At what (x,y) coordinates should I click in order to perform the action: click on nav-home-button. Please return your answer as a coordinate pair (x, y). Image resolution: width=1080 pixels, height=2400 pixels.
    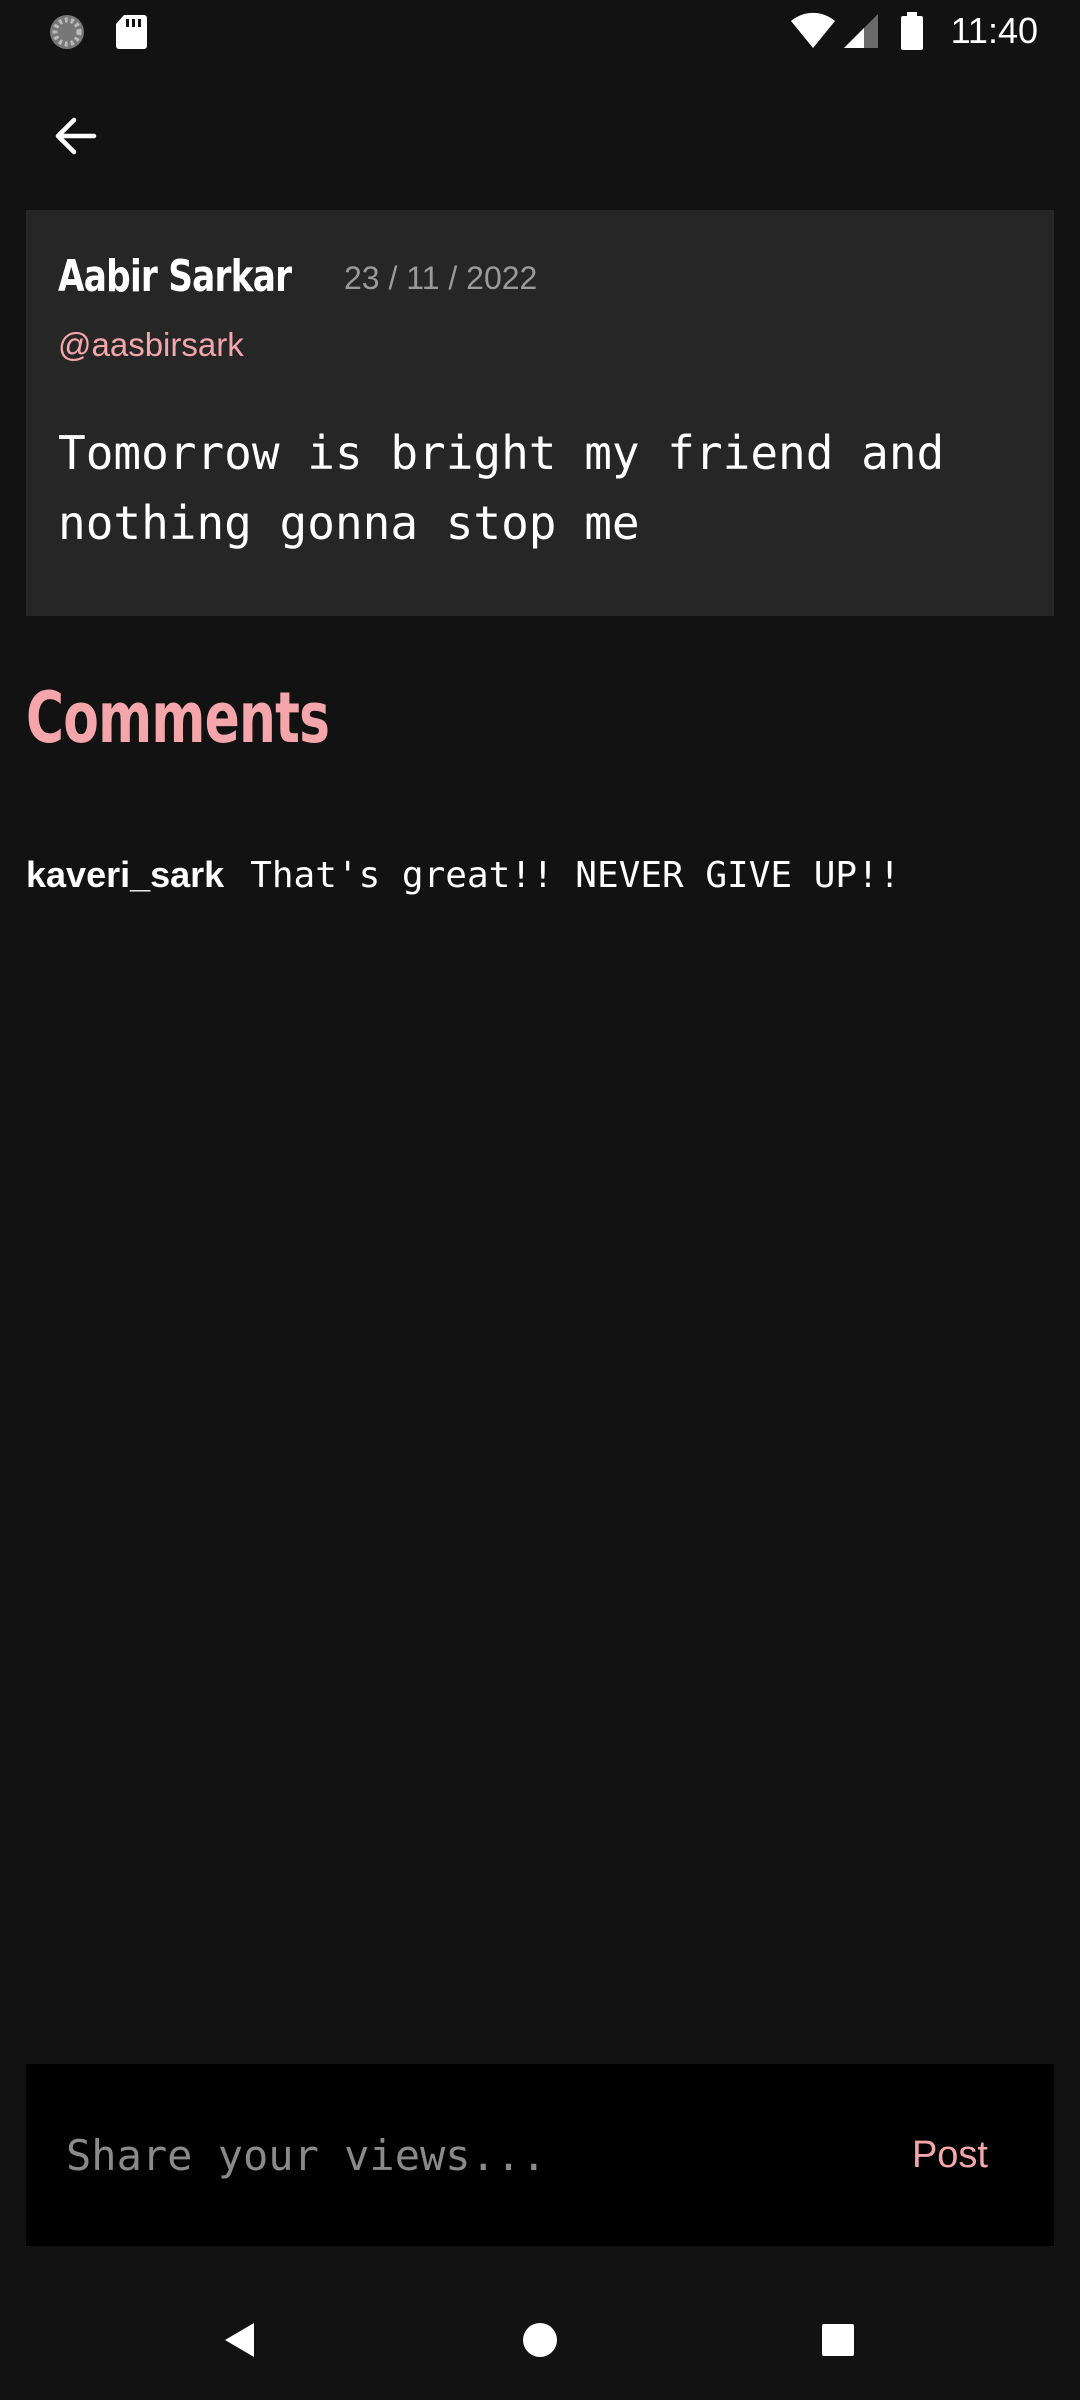
    Looking at the image, I should click on (540, 2340).